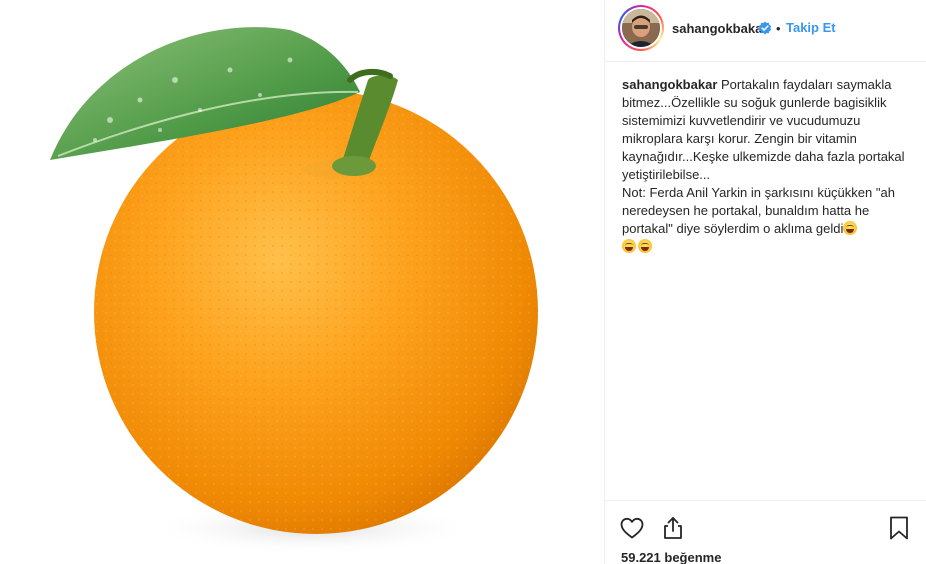 This screenshot has width=926, height=564. What do you see at coordinates (899, 528) in the screenshot?
I see `bookmark-icon` at bounding box center [899, 528].